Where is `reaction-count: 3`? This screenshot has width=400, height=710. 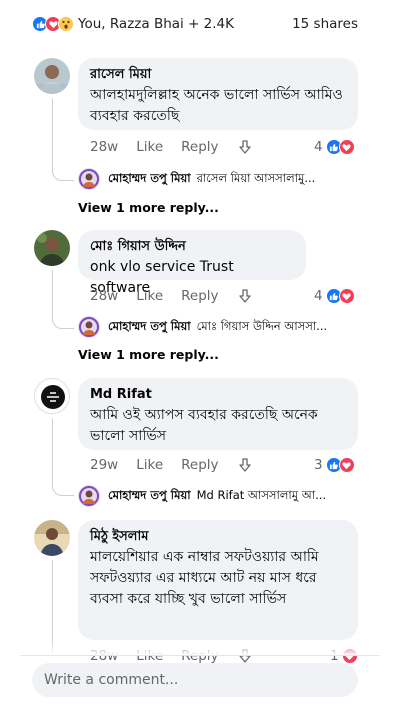 reaction-count: 3 is located at coordinates (318, 465).